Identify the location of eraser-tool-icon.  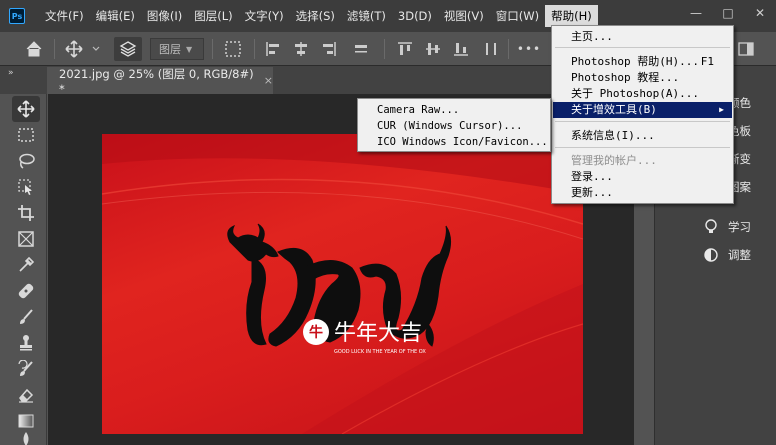
(26, 395).